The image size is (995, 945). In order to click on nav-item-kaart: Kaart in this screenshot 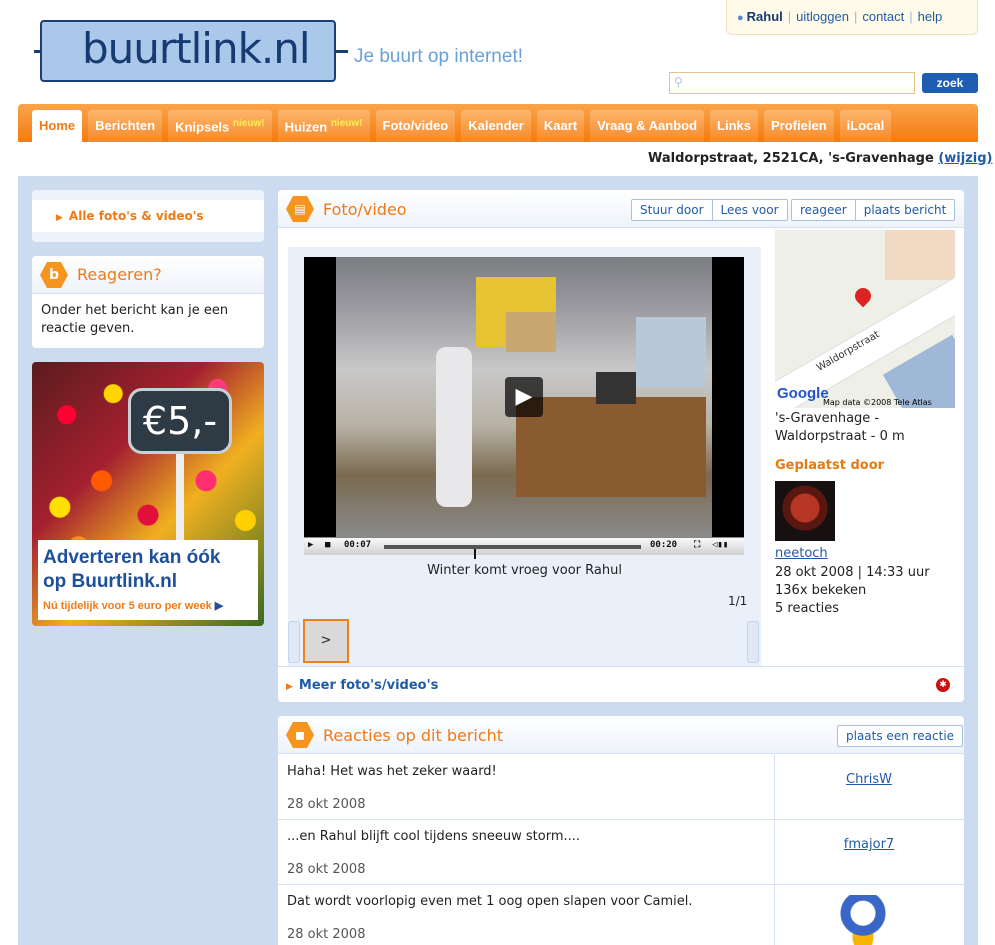, I will do `click(560, 126)`.